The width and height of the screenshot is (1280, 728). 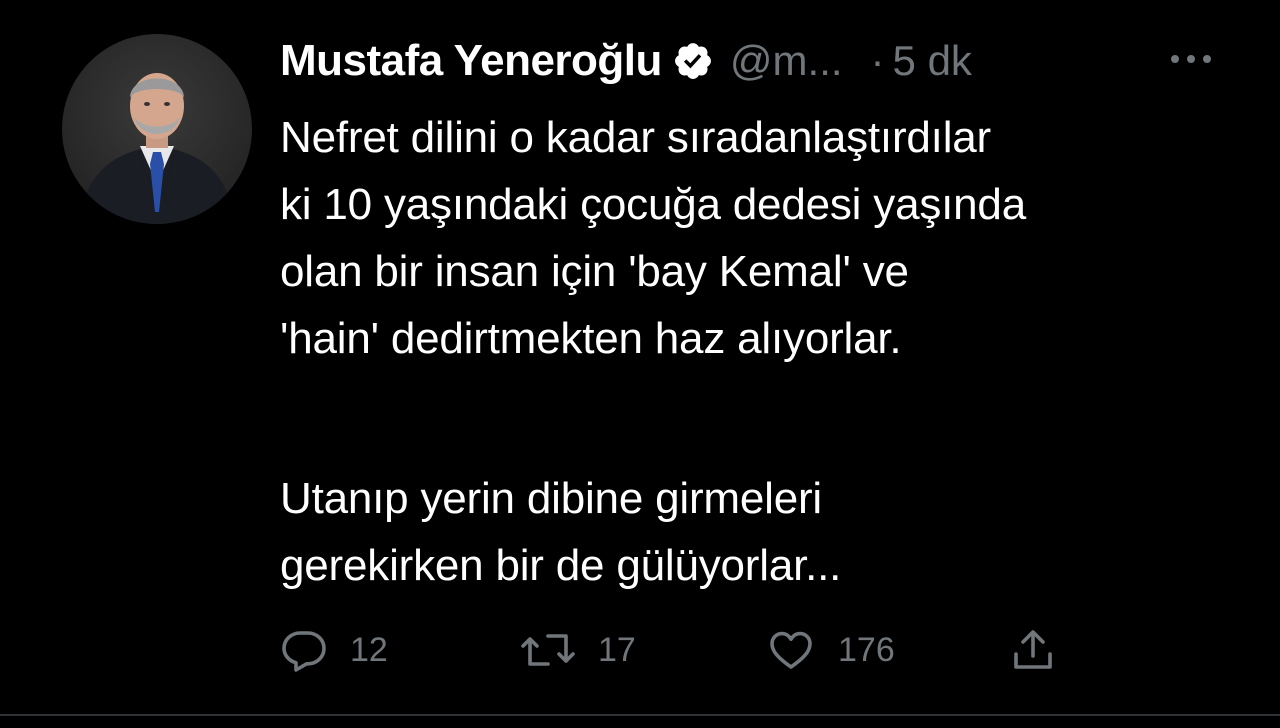 I want to click on retweet-count: 17, so click(x=617, y=649).